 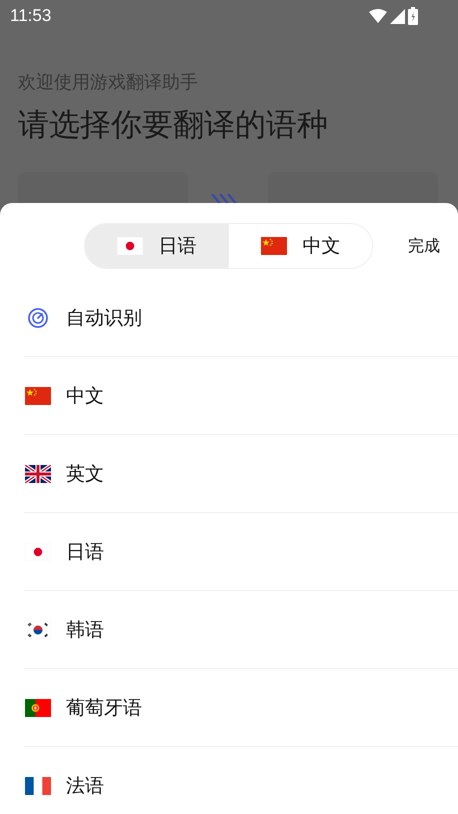 I want to click on language-option: 英文, so click(x=85, y=473).